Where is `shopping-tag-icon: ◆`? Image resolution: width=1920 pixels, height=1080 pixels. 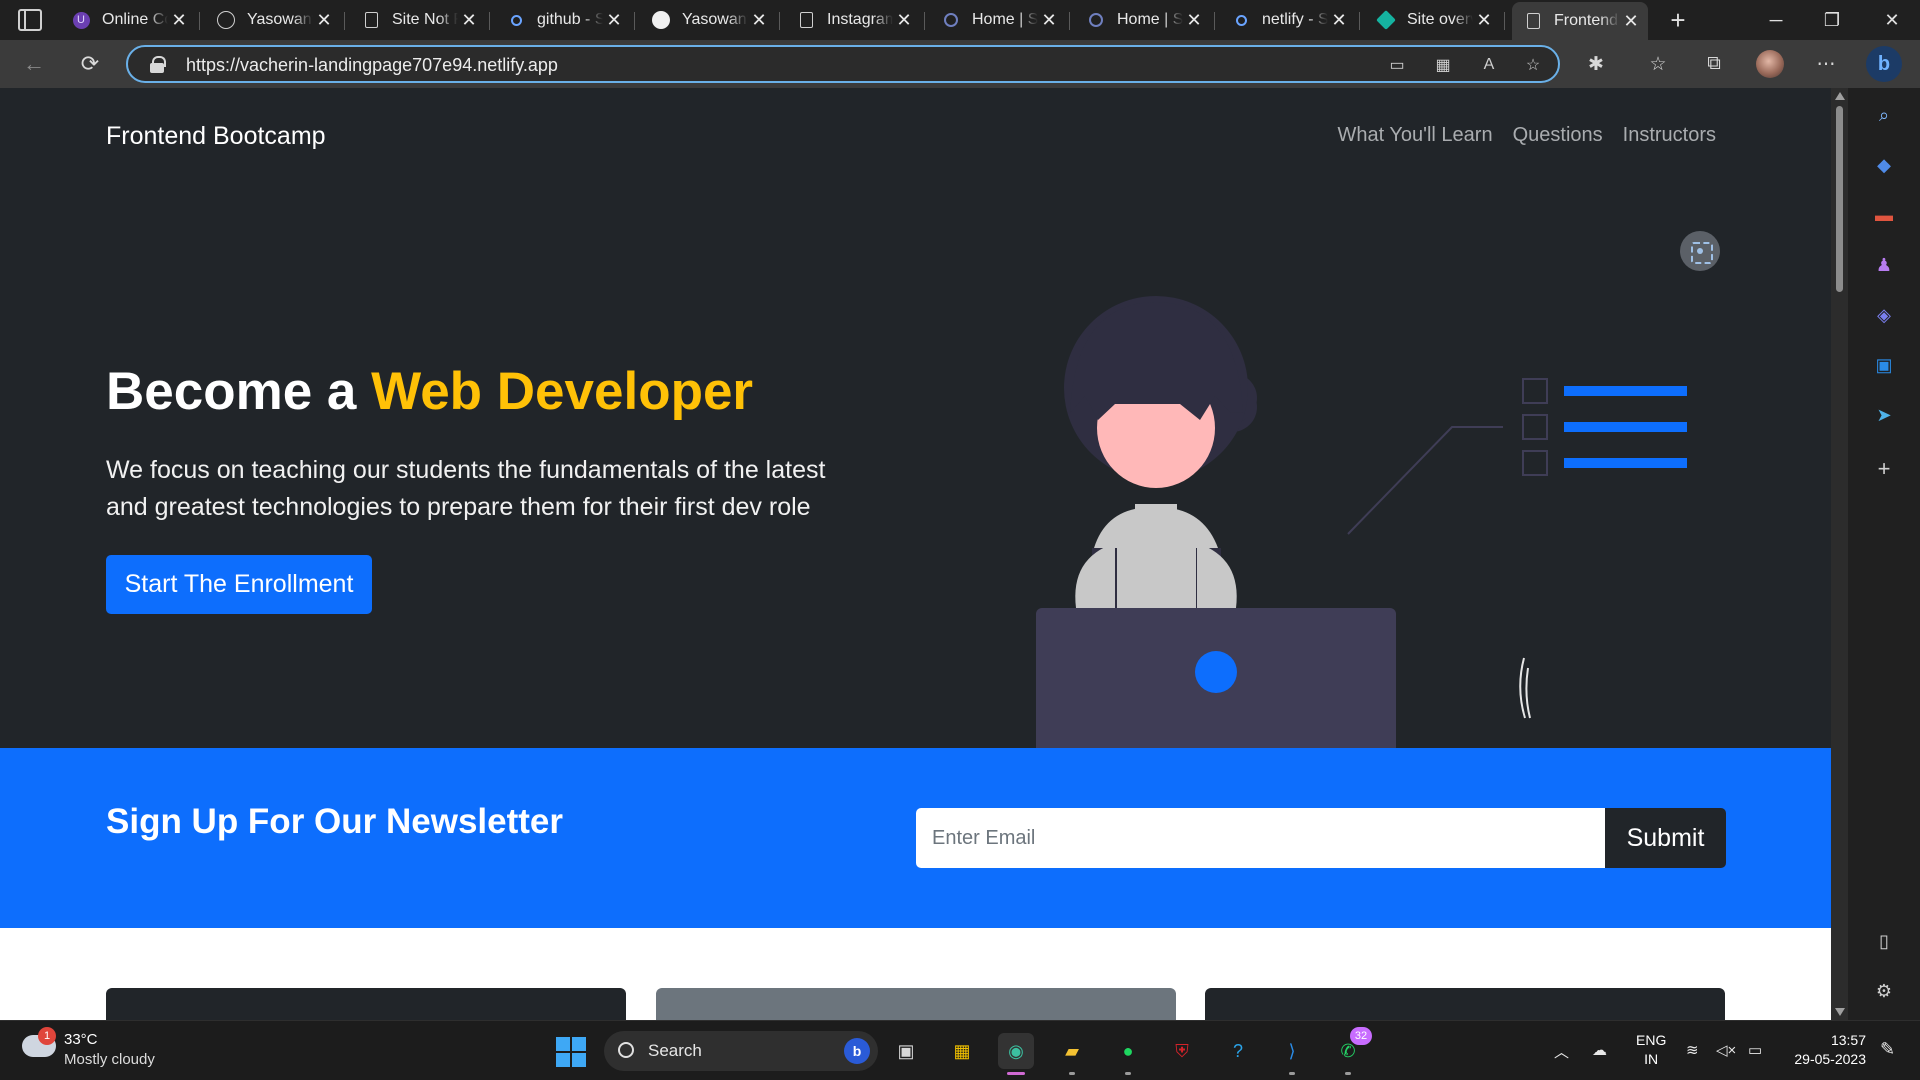 shopping-tag-icon: ◆ is located at coordinates (1884, 165).